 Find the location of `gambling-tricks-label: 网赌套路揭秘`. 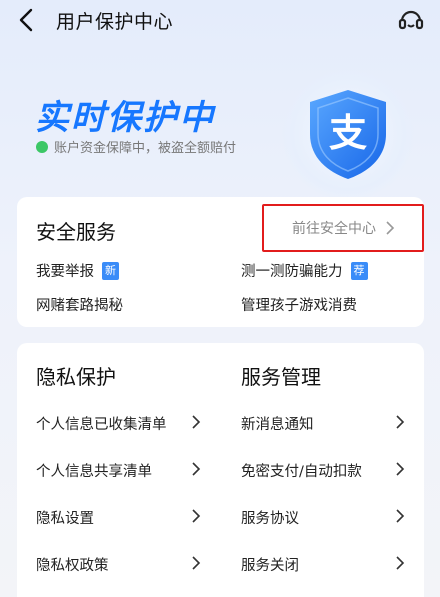

gambling-tricks-label: 网赌套路揭秘 is located at coordinates (79, 306).